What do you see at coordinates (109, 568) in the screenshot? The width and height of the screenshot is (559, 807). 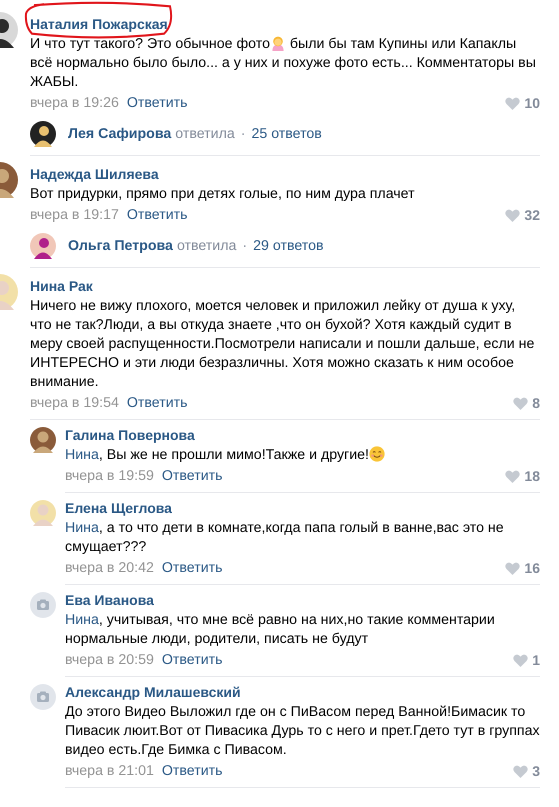 I see `comment-date: вчера в 20:42` at bounding box center [109, 568].